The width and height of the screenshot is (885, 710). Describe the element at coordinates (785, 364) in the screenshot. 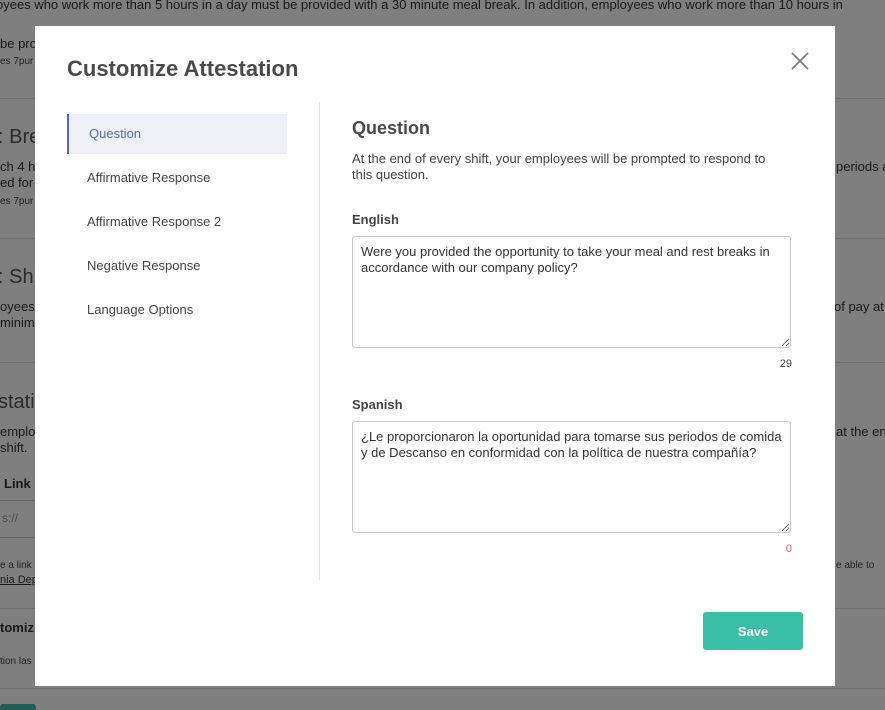

I see `english-char-count: 29` at that location.